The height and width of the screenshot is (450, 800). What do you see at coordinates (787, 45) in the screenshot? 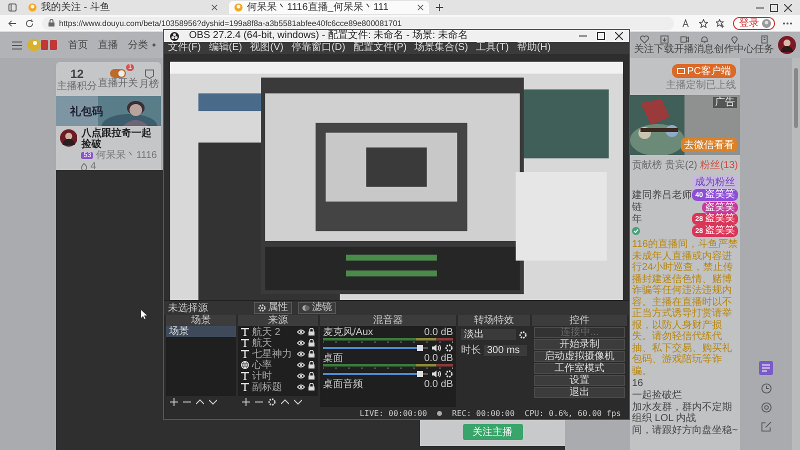
I see `avatar` at bounding box center [787, 45].